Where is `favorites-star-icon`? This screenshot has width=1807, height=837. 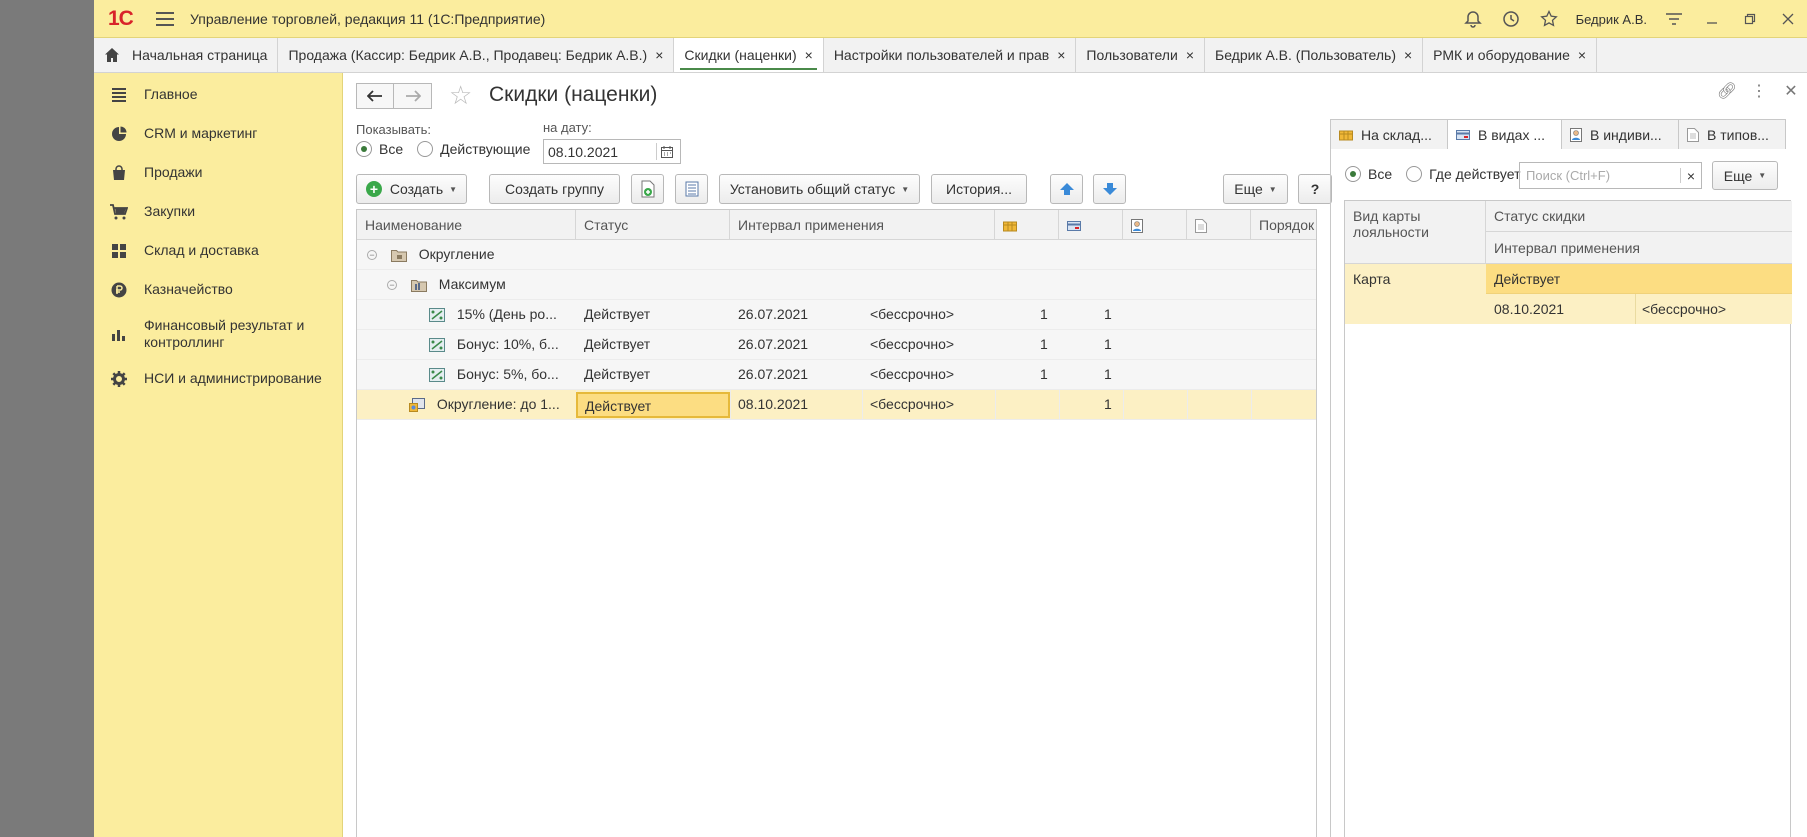
favorites-star-icon is located at coordinates (1549, 19).